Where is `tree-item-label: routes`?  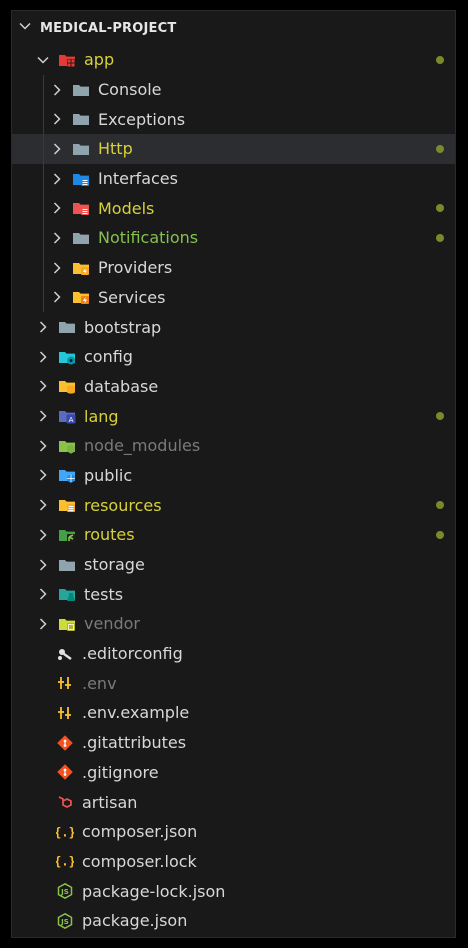
tree-item-label: routes is located at coordinates (109, 535).